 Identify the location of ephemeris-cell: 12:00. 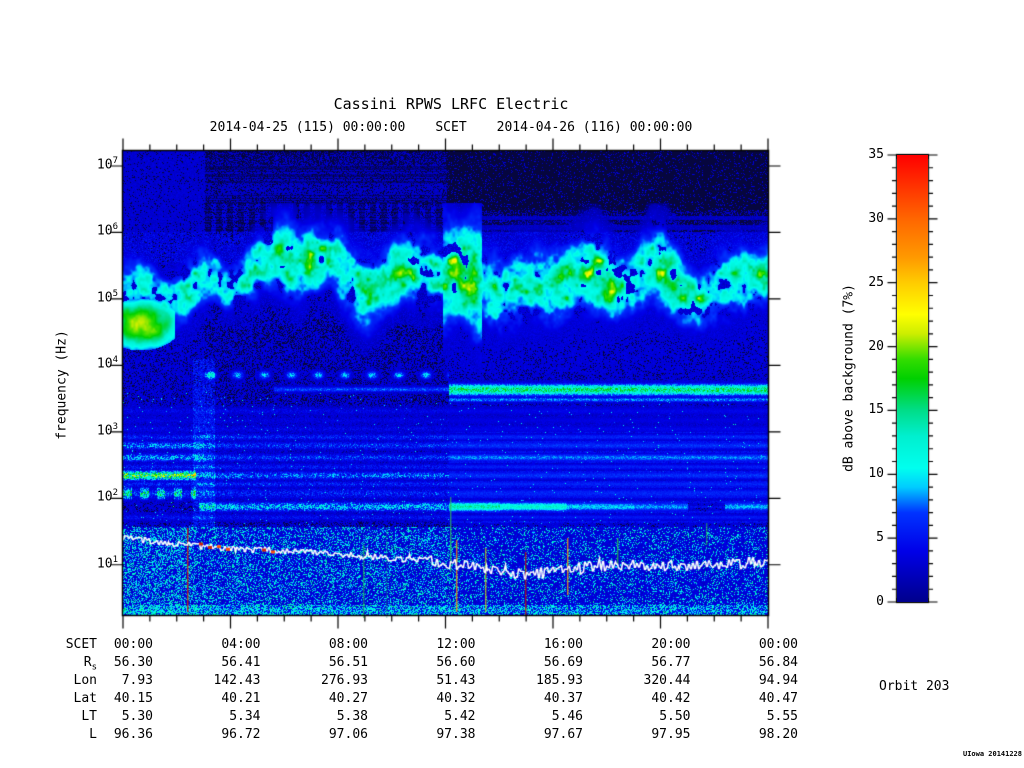
(456, 644).